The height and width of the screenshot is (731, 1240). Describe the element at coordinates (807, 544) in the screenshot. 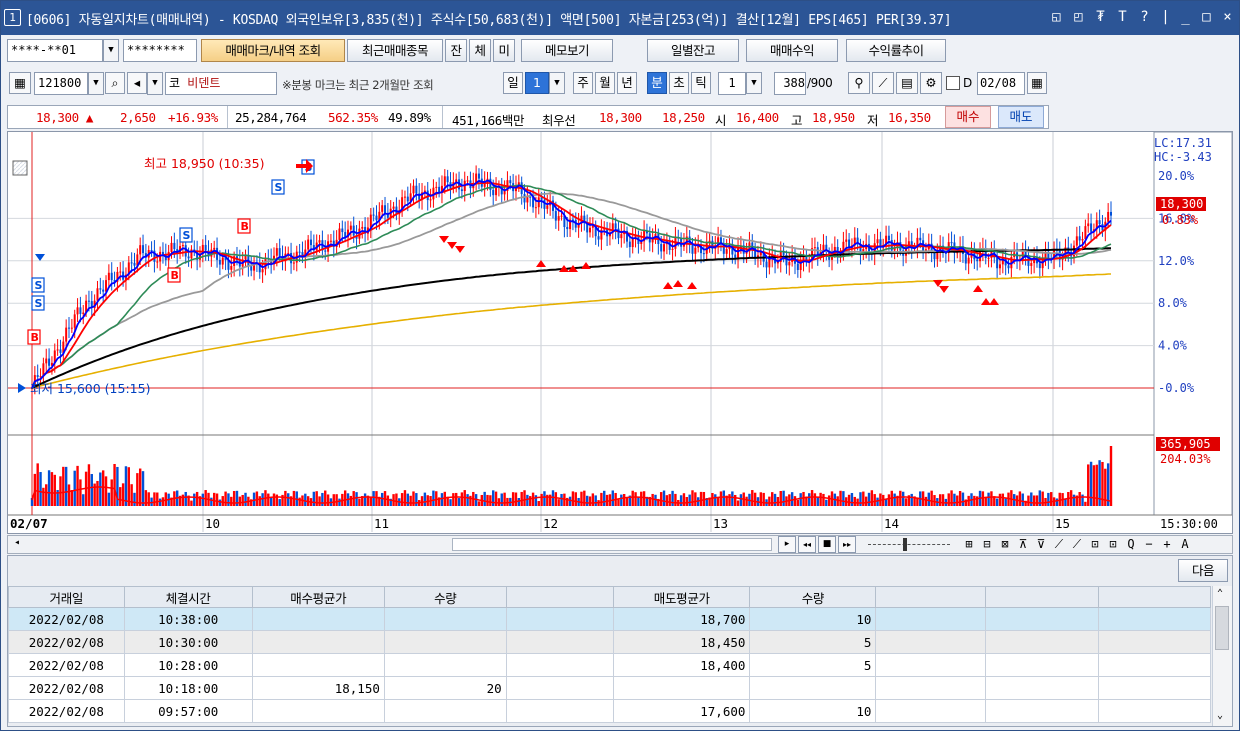

I see `rewind-icon: ◂◂` at that location.